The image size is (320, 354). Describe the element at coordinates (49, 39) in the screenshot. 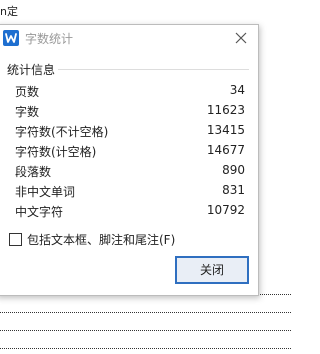

I see `dialog-title: 字数统计` at that location.